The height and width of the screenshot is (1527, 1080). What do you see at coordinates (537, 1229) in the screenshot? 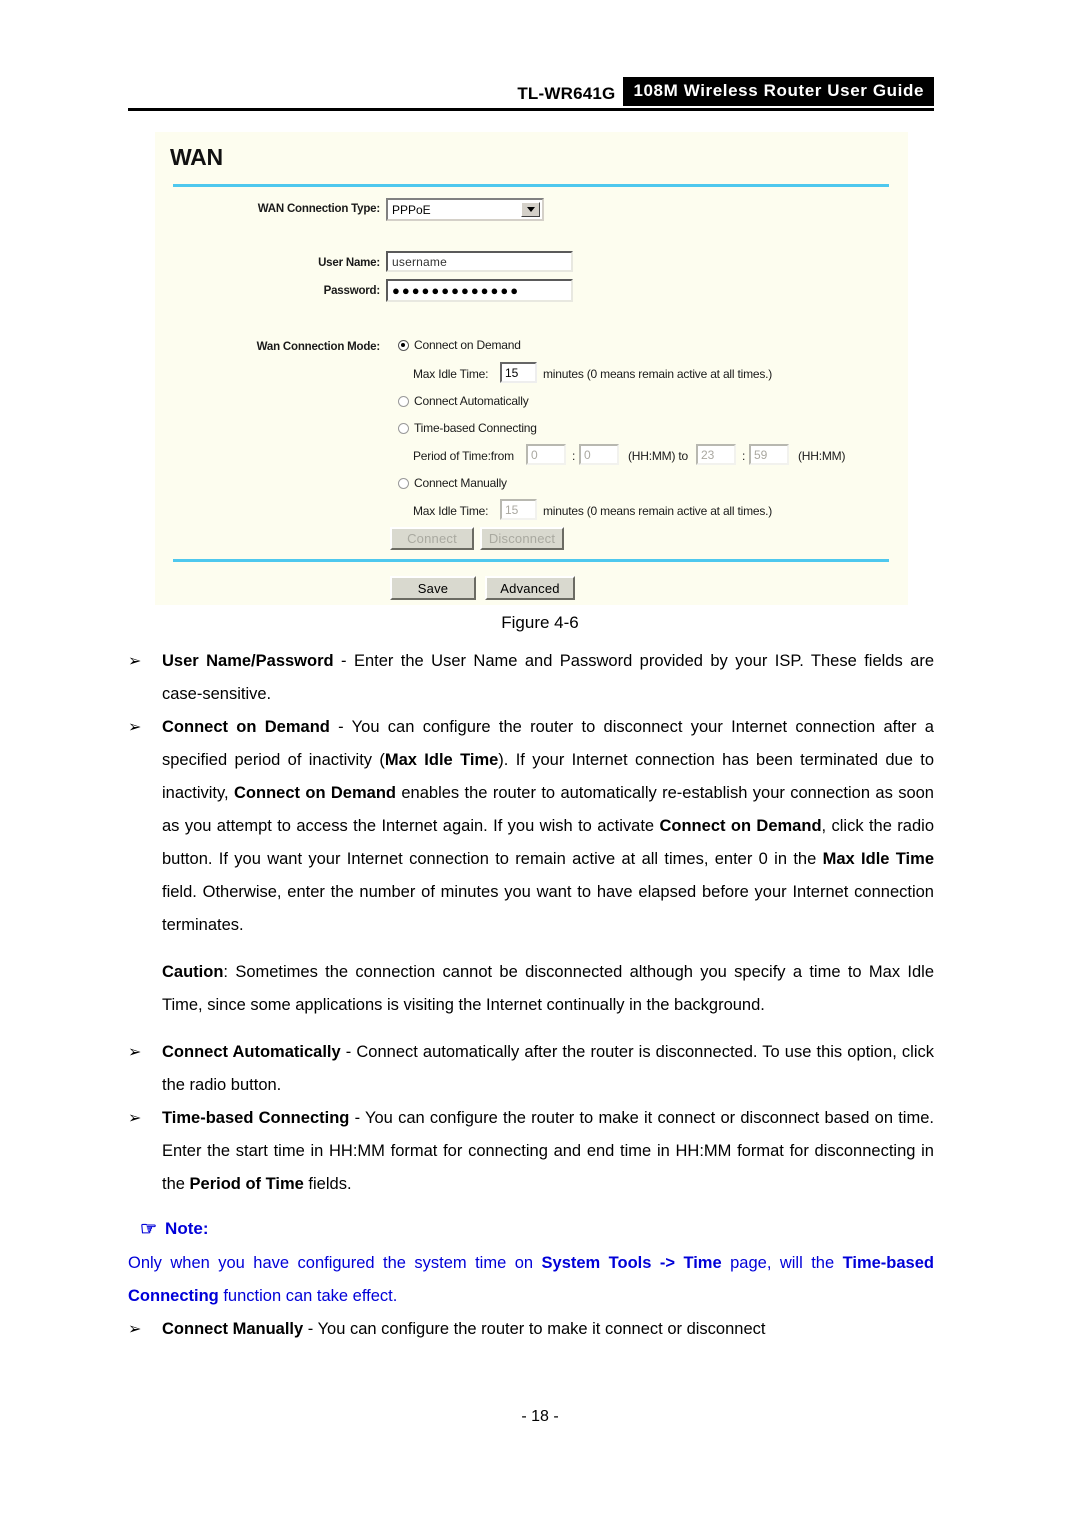
I see `note-heading: ☞ Note:` at bounding box center [537, 1229].